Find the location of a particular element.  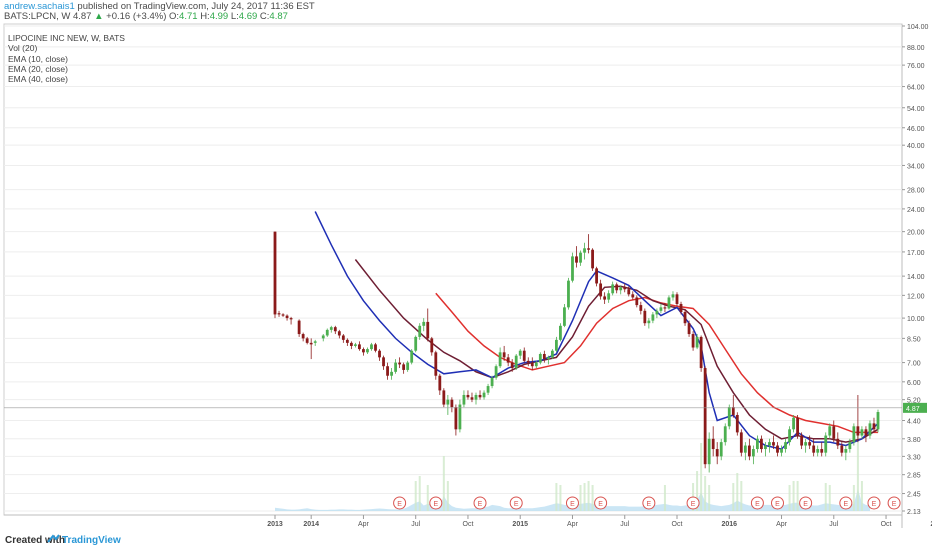

legend-ema10: EMA (10, close) is located at coordinates (66, 59).